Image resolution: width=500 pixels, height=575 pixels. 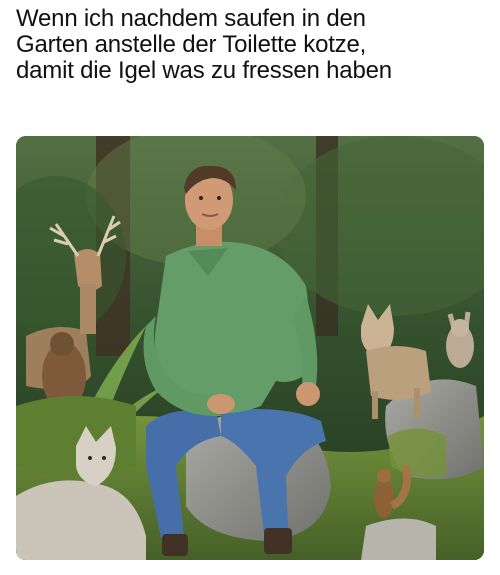 What do you see at coordinates (204, 70) in the screenshot?
I see `caption-line-3: damit die Igel was zu fressen haben` at bounding box center [204, 70].